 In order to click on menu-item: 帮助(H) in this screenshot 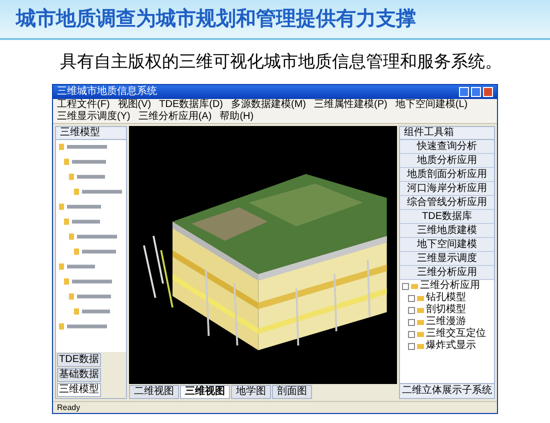, I will do `click(237, 117)`.